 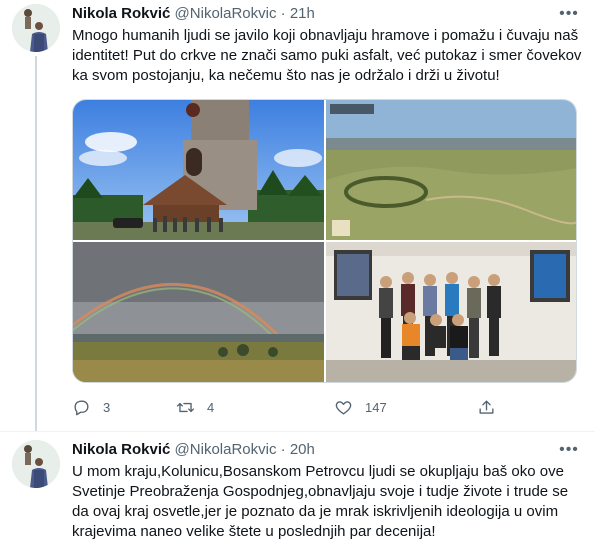 I want to click on reply-button: 3, so click(x=91, y=407).